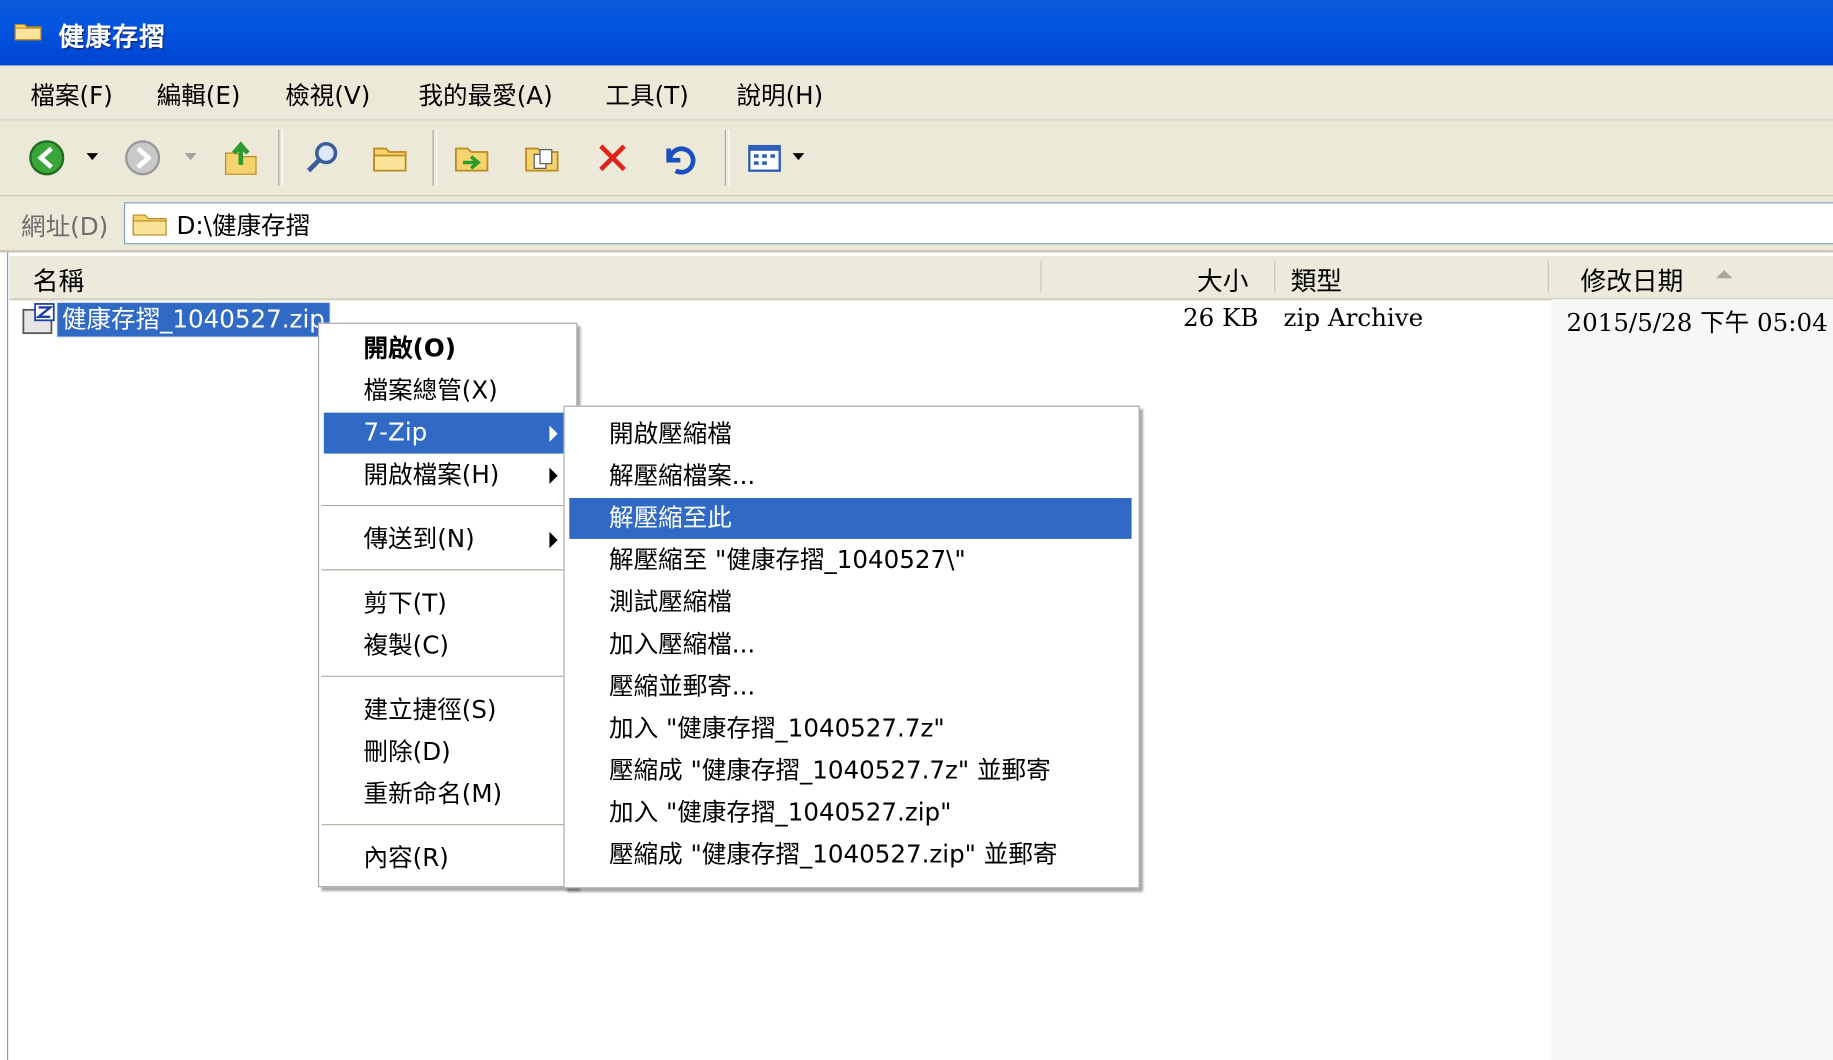 This screenshot has width=1833, height=1060. What do you see at coordinates (1222, 279) in the screenshot?
I see `column-size: 大小` at bounding box center [1222, 279].